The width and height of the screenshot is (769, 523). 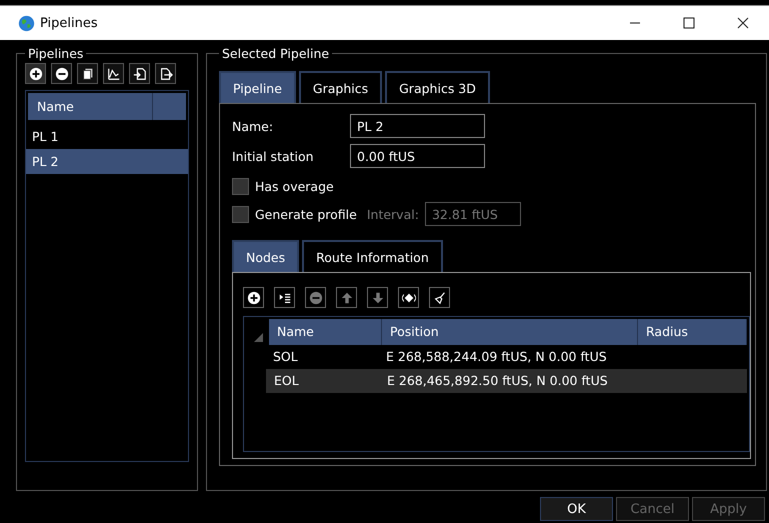 I want to click on tab: Graphics, so click(x=340, y=87).